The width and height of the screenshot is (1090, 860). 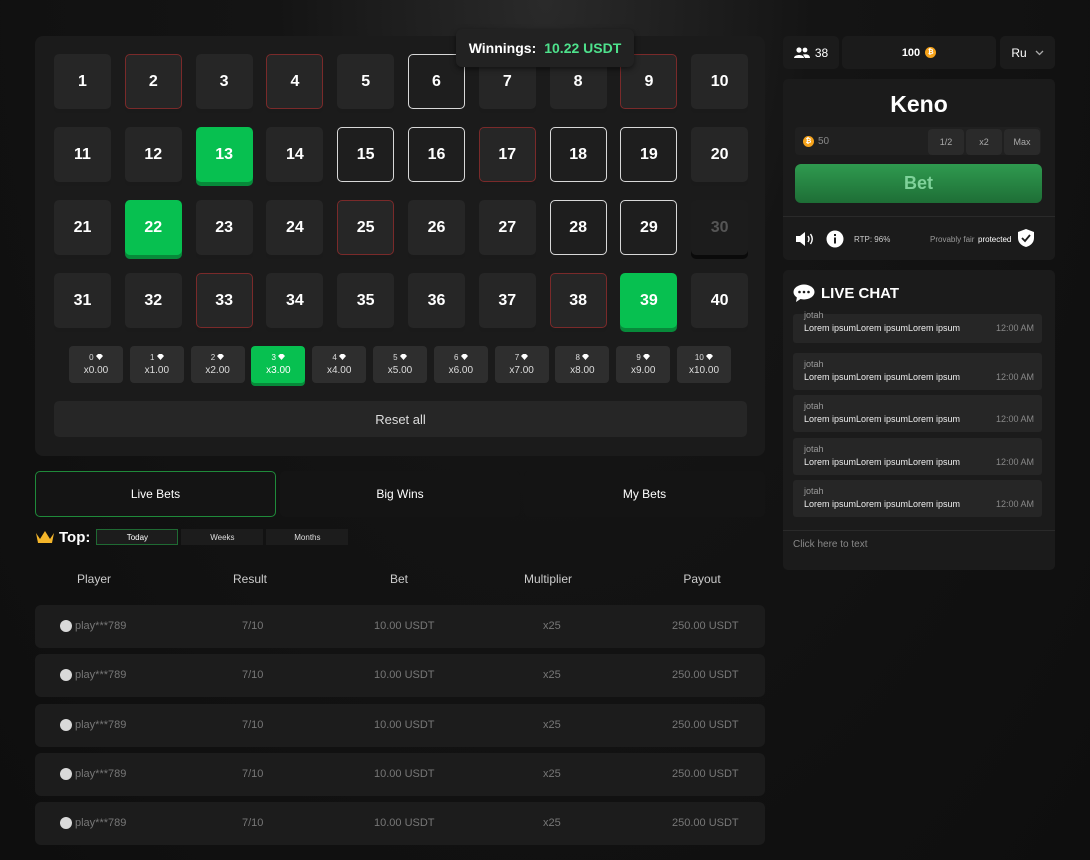 What do you see at coordinates (155, 494) in the screenshot?
I see `tab-live-bets: Live Bets` at bounding box center [155, 494].